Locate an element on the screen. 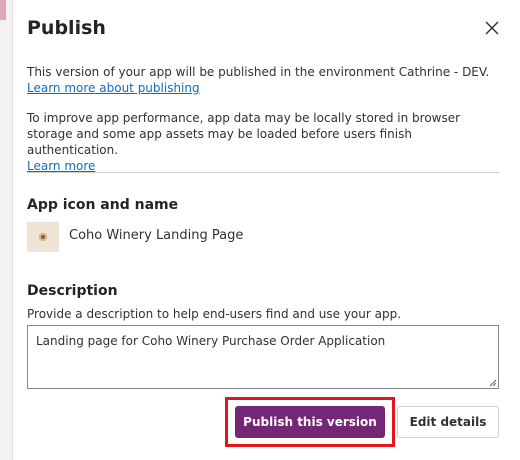  close-icon is located at coordinates (492, 28).